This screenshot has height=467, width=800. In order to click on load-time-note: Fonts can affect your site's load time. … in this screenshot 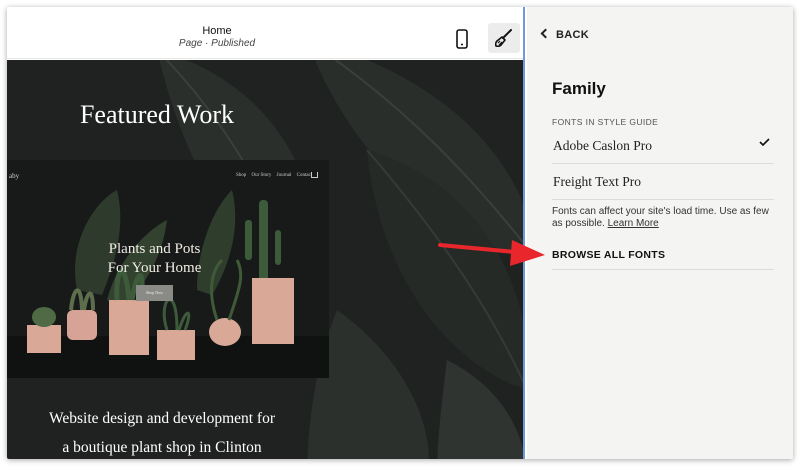, I will do `click(664, 218)`.